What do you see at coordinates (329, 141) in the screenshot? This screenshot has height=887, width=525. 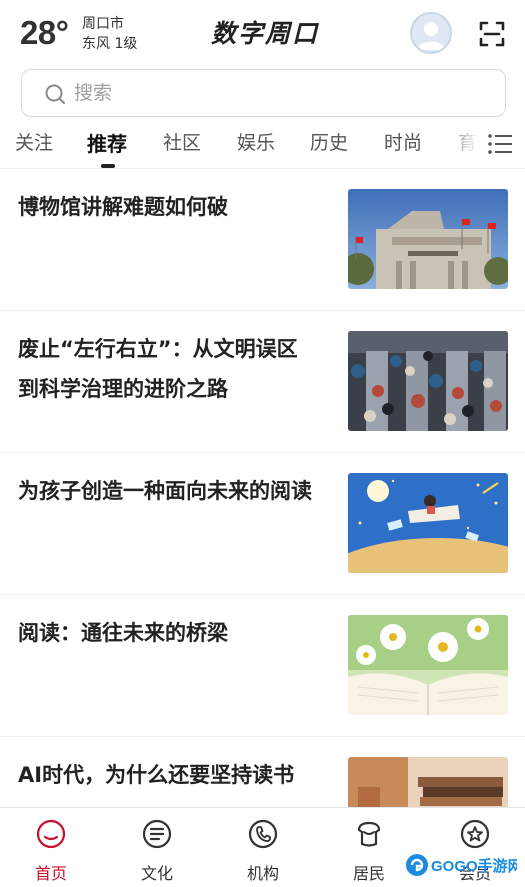 I see `tab-history: 历史` at bounding box center [329, 141].